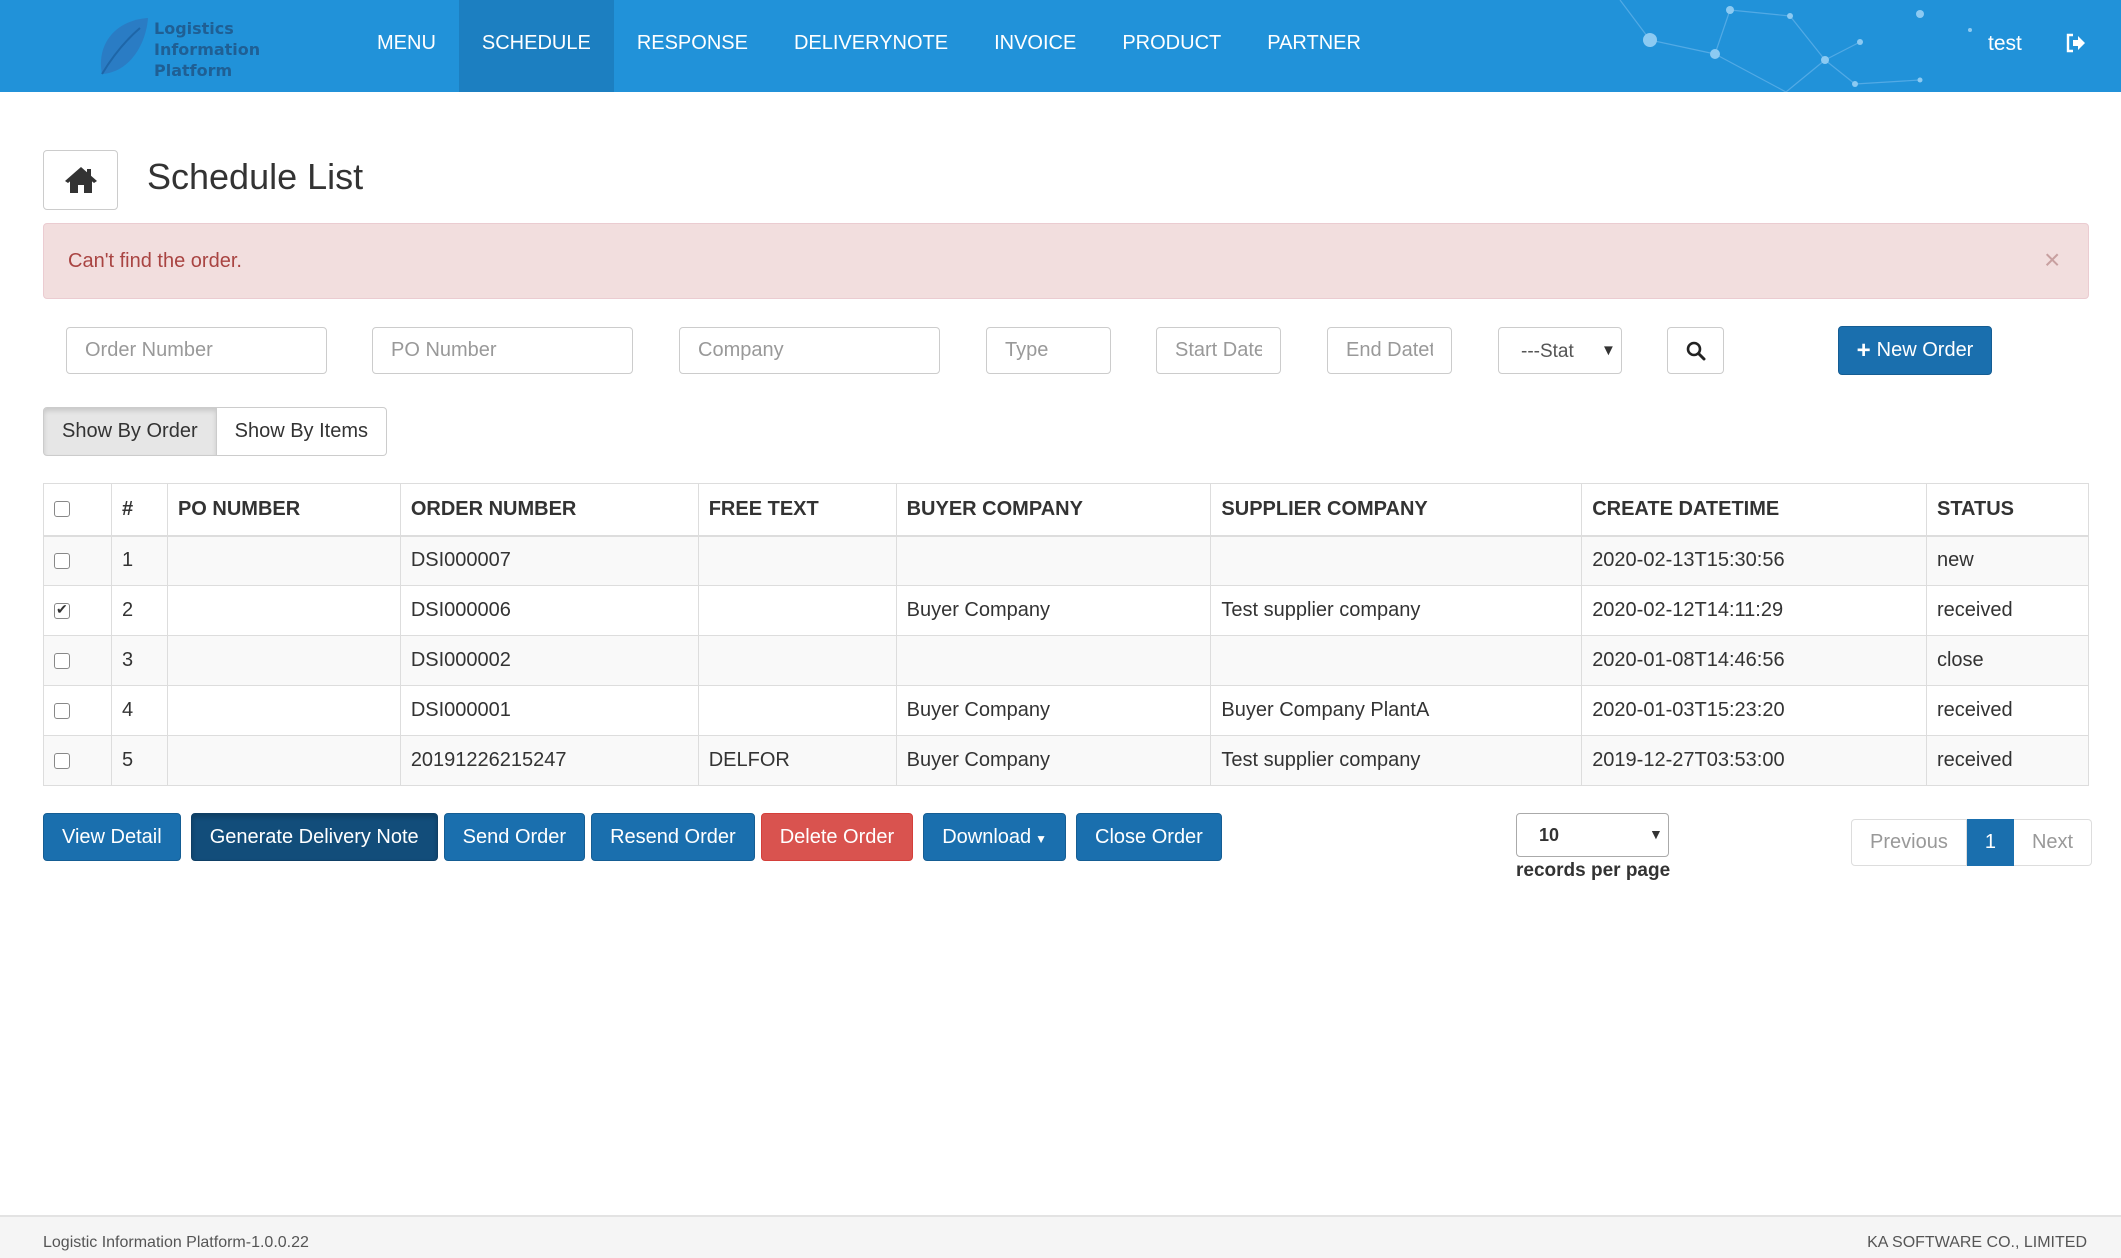 This screenshot has height=1258, width=2121. I want to click on nav-partner: PARTNER, so click(1314, 46).